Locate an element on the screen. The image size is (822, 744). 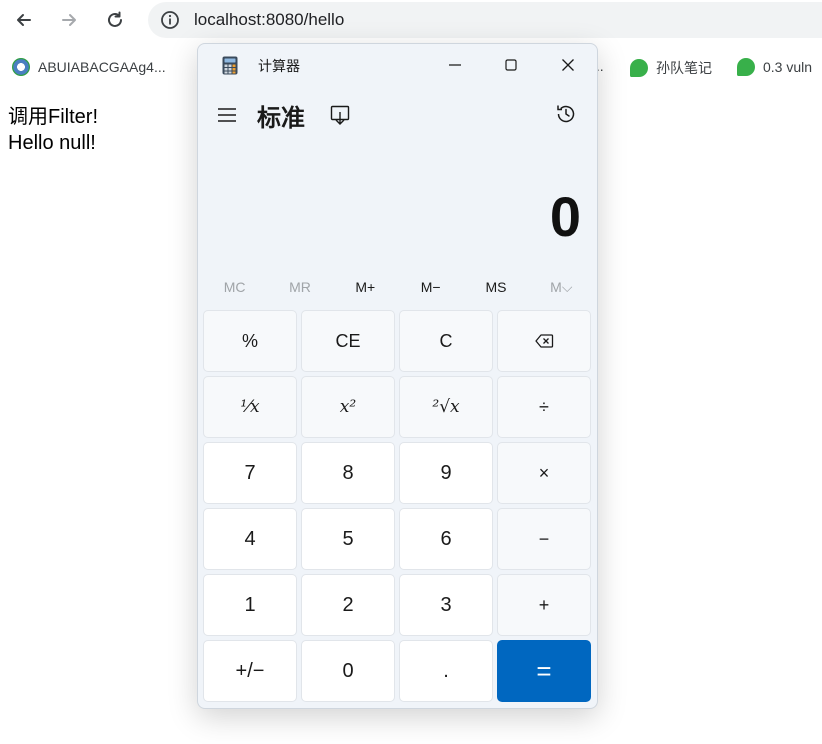
divide-button: ÷ is located at coordinates (544, 407).